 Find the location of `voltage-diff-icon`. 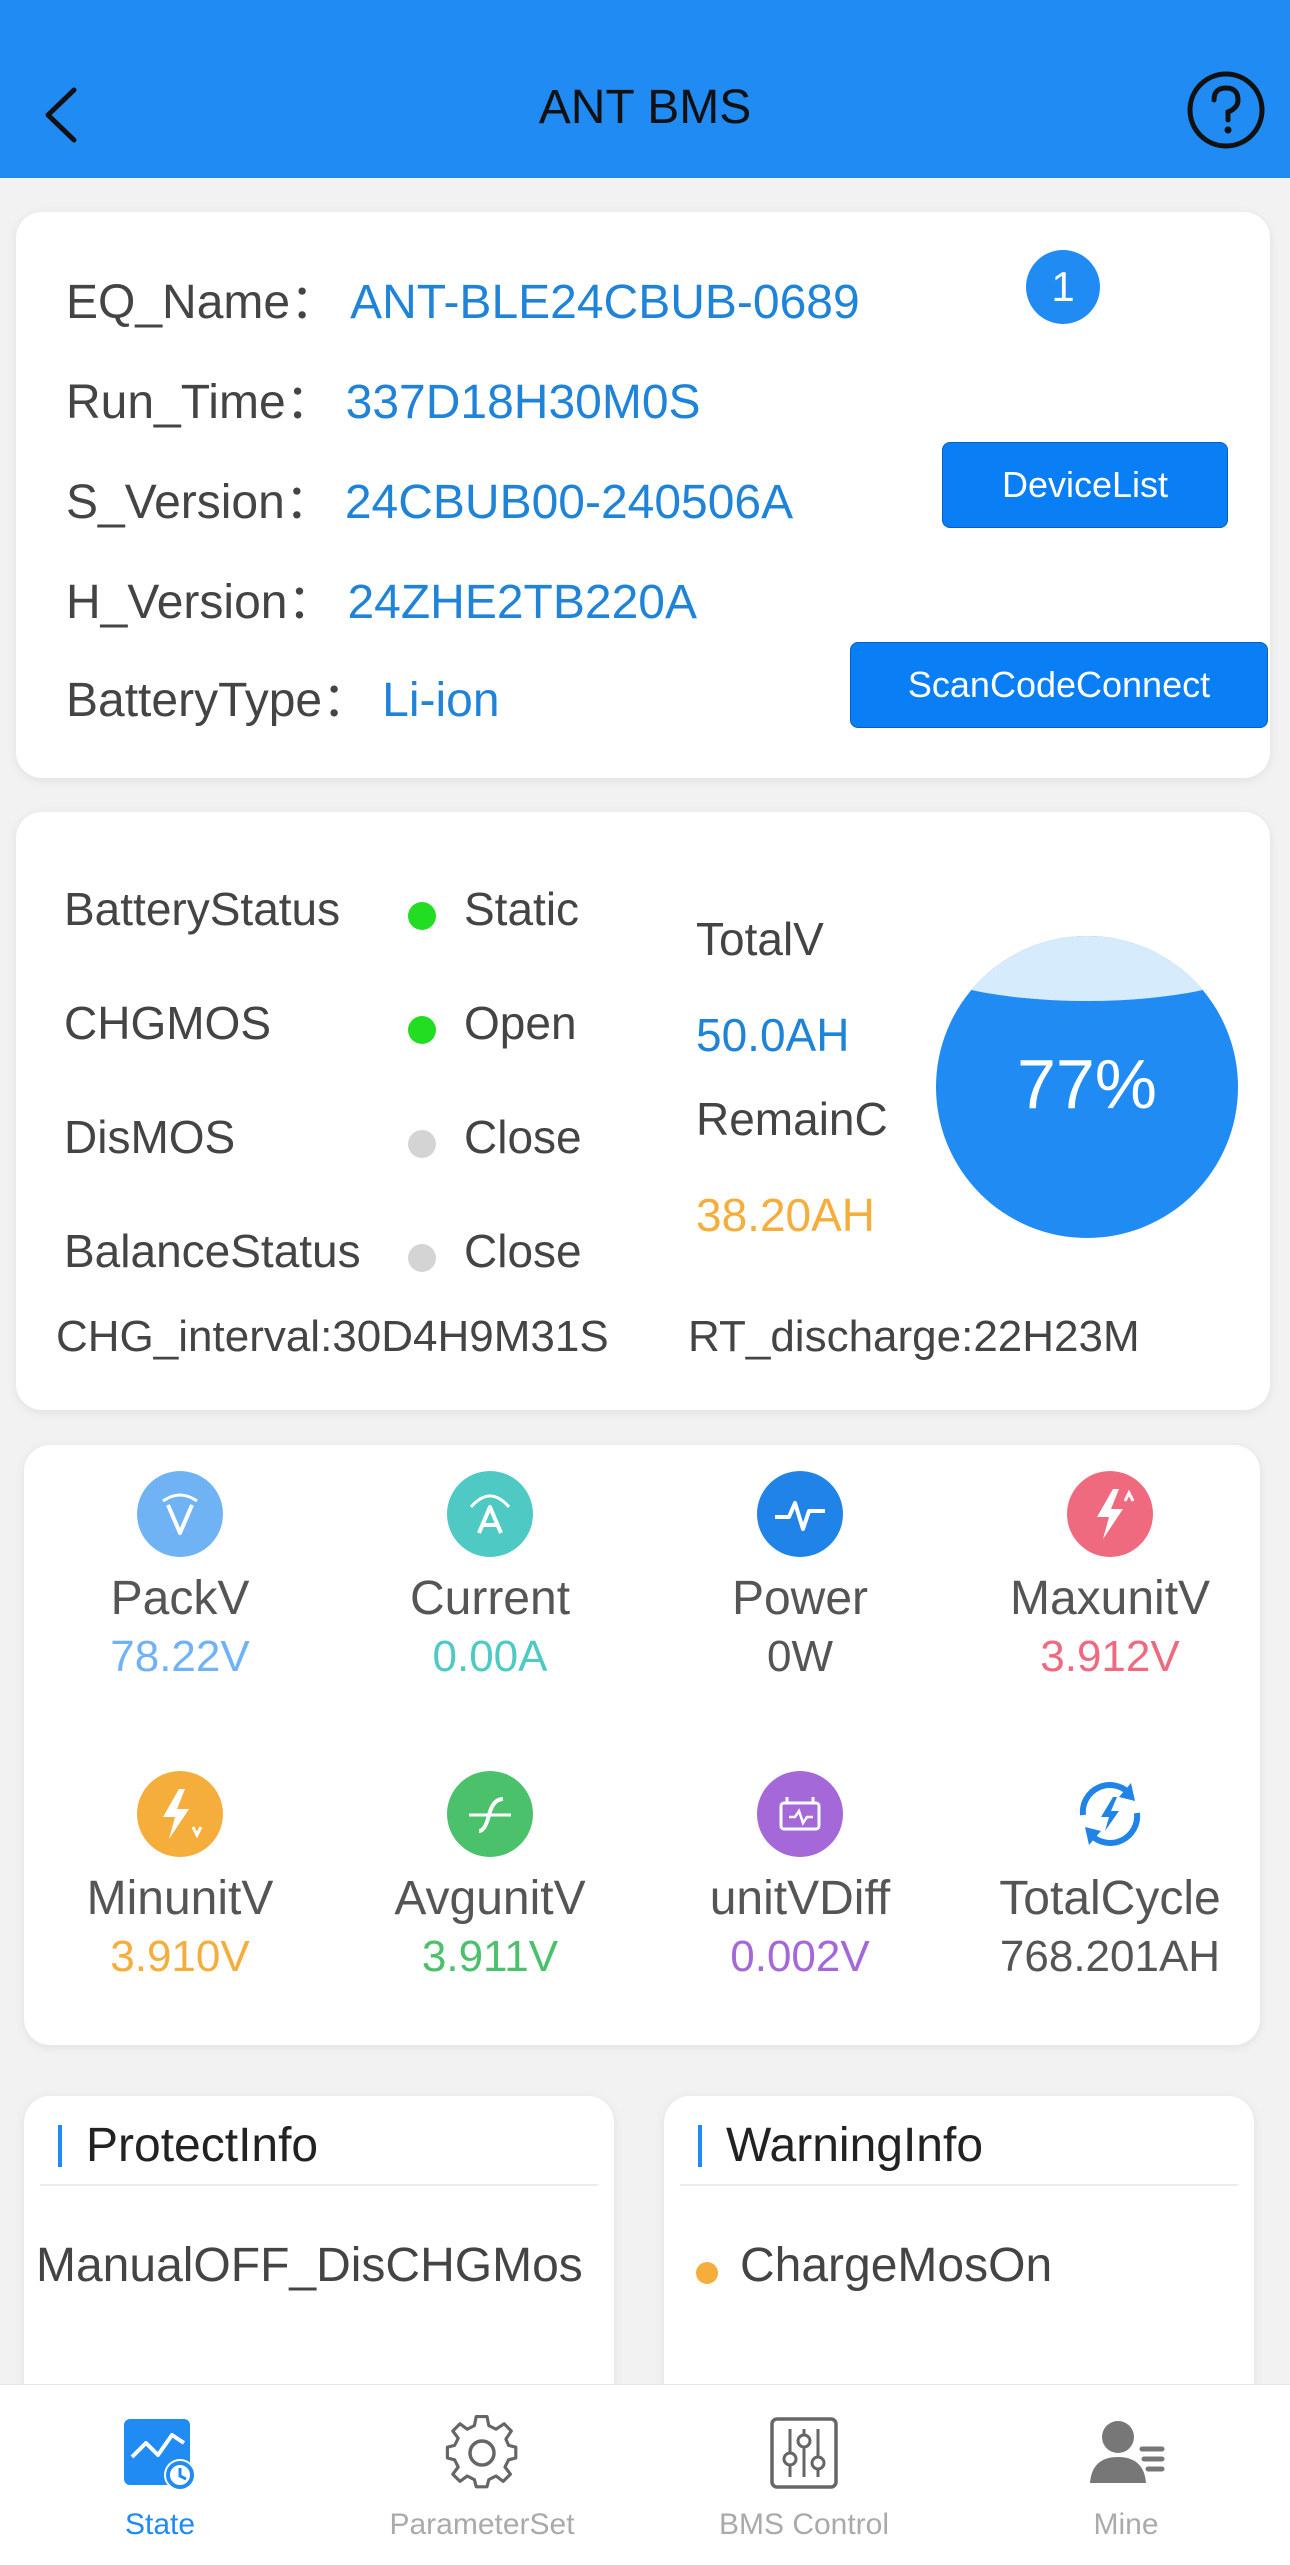

voltage-diff-icon is located at coordinates (800, 1814).